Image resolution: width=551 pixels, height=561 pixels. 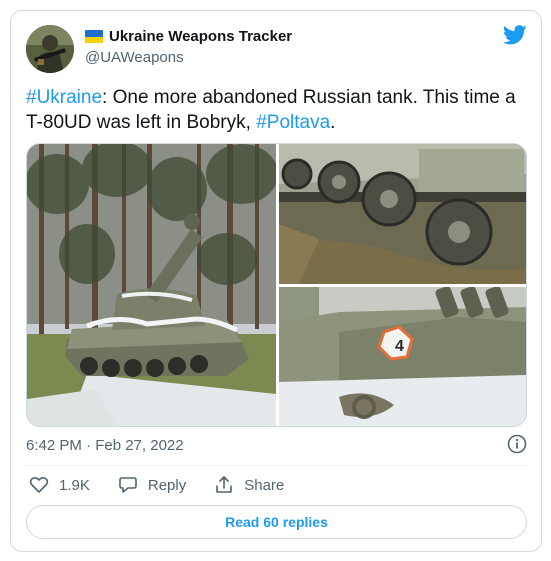 I want to click on twitter-bird-icon, so click(x=515, y=35).